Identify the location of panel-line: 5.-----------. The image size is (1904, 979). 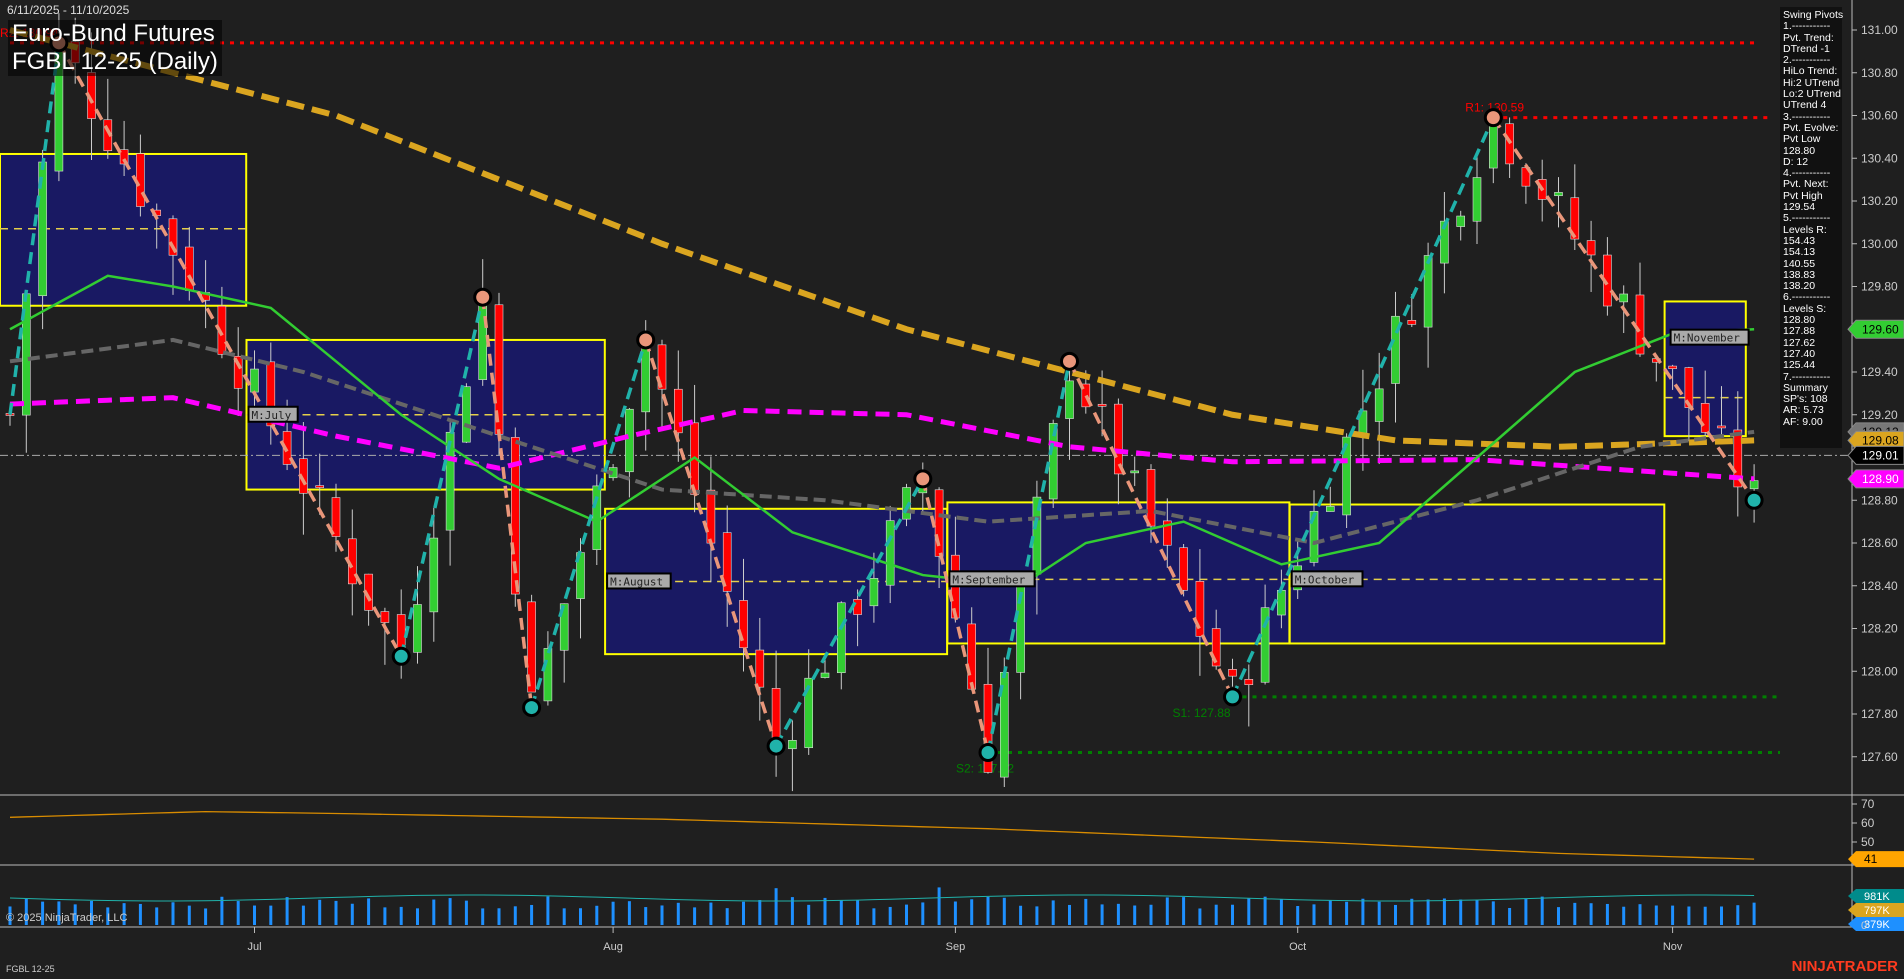
(1807, 218).